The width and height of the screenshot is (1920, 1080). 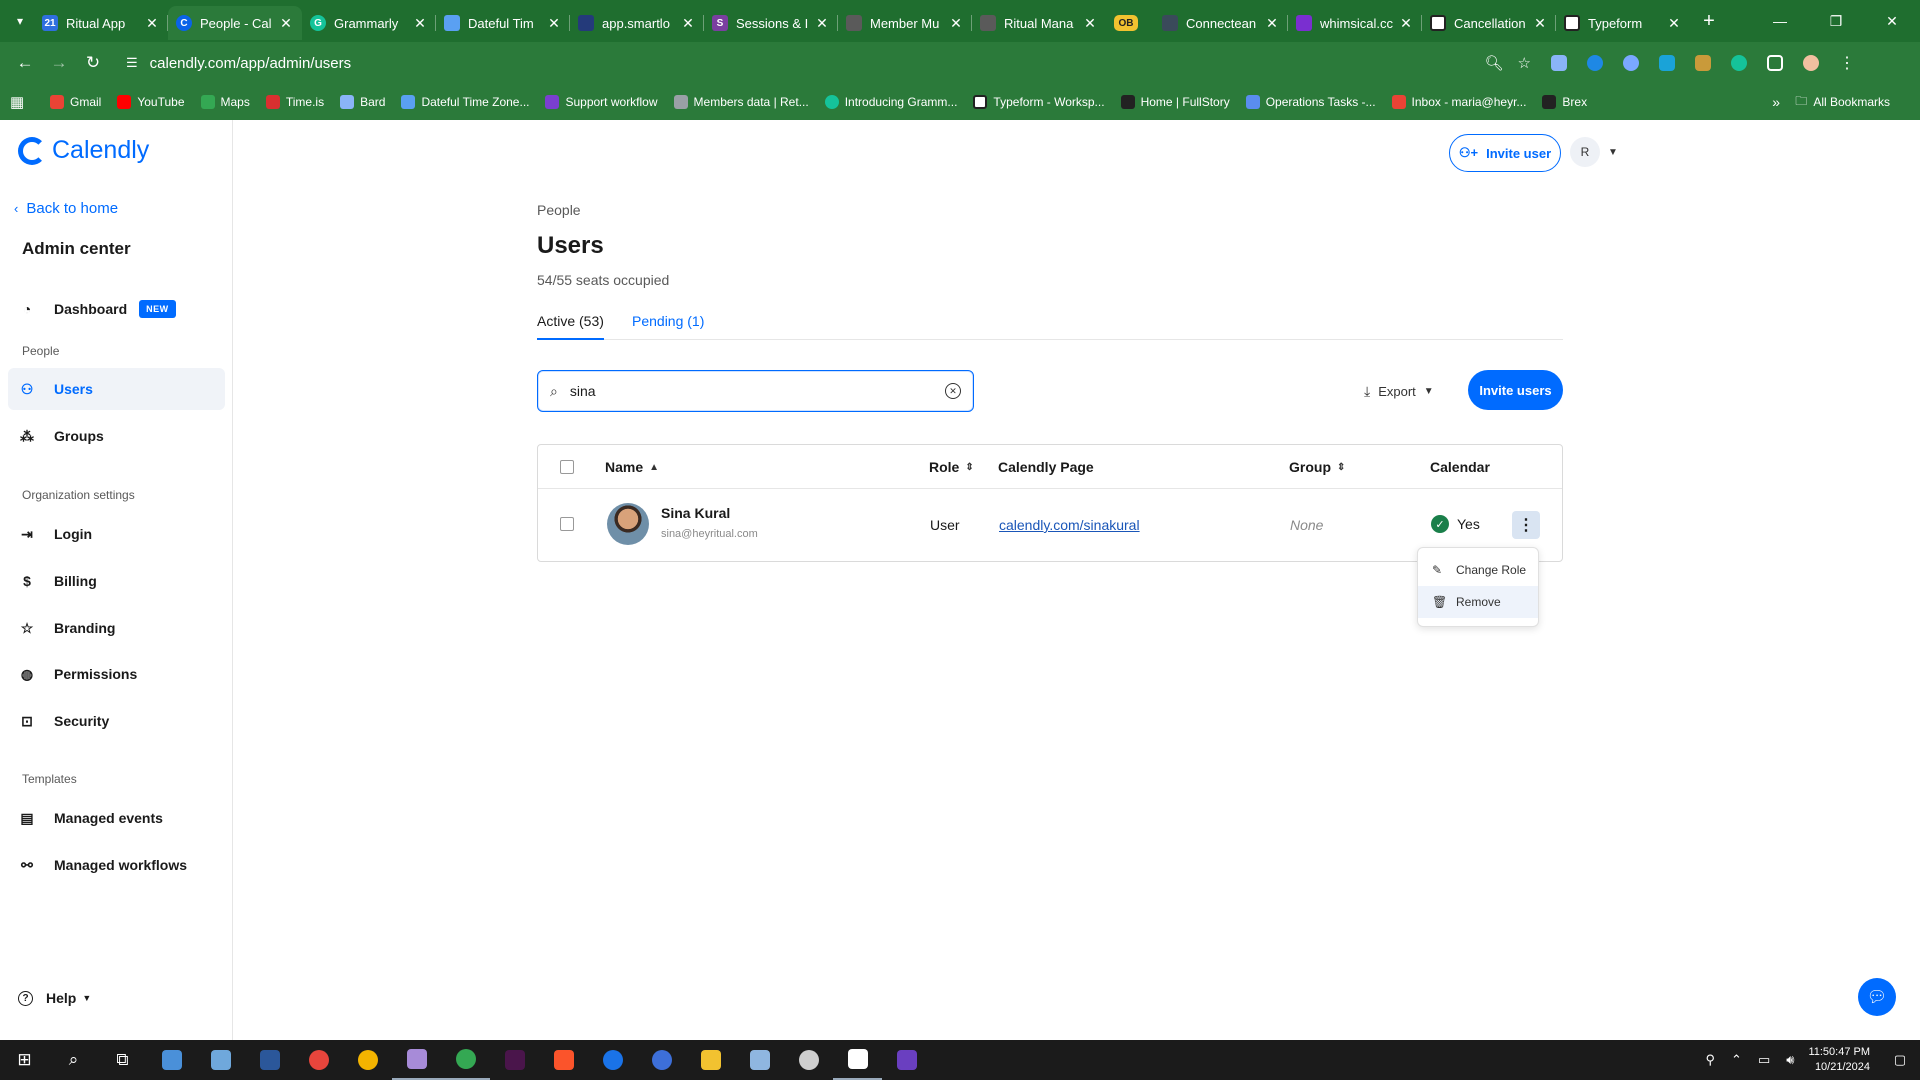 I want to click on back-to-home-link: ‹ Back to home, so click(x=66, y=208).